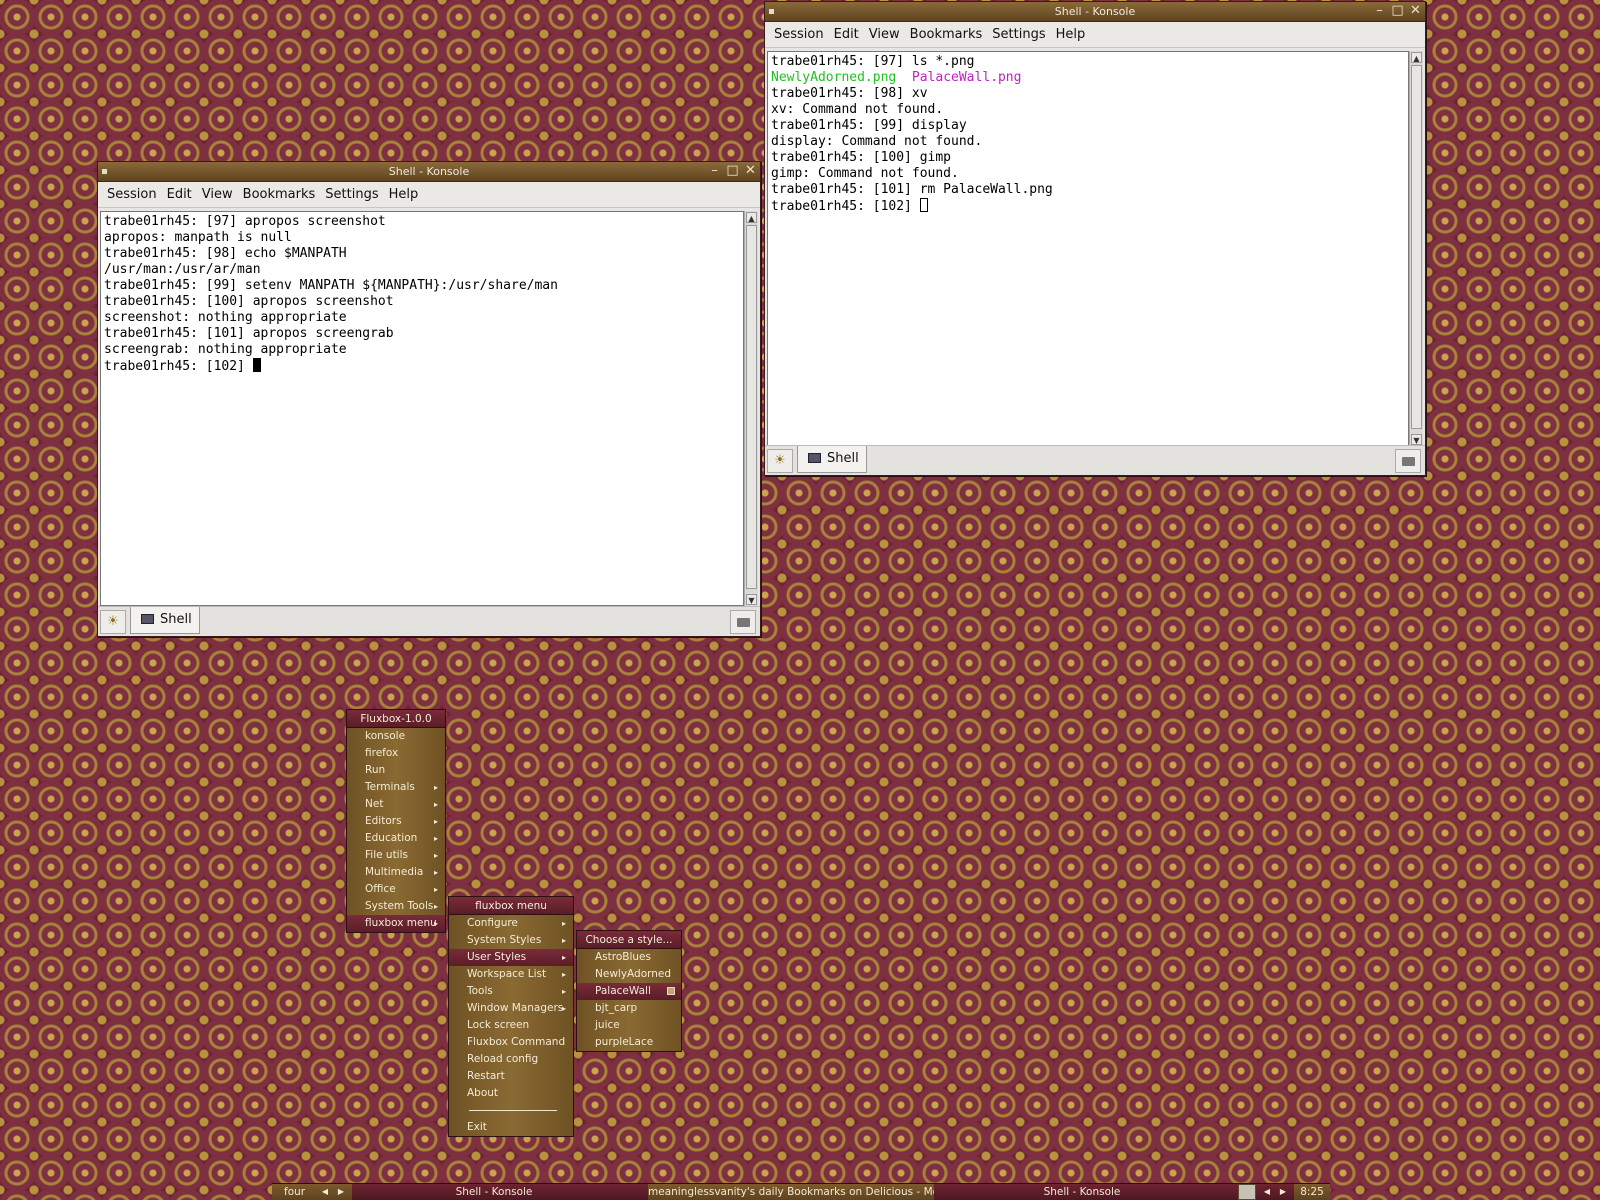  I want to click on menu-item-run: Run, so click(396, 770).